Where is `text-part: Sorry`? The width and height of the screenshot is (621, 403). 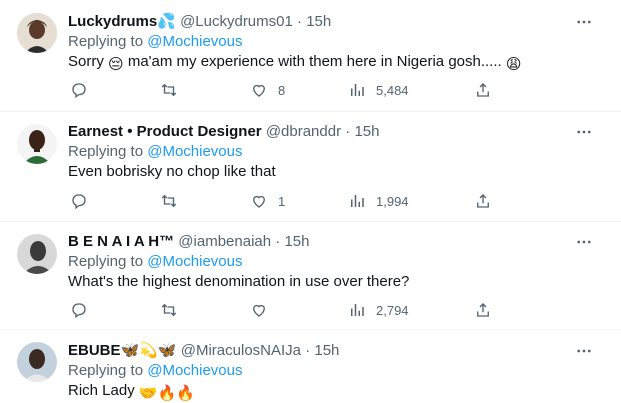 text-part: Sorry is located at coordinates (88, 61).